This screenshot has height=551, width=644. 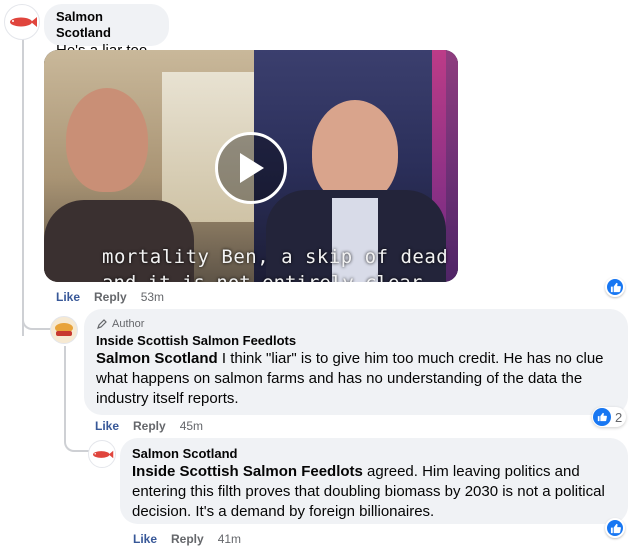 I want to click on pencil-icon, so click(x=102, y=324).